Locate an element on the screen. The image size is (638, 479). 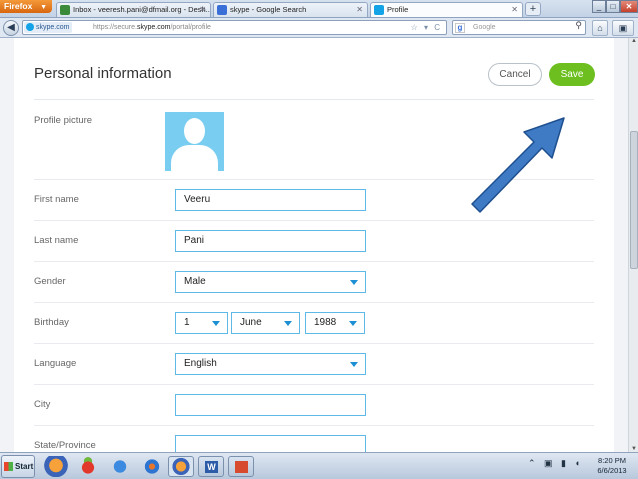
row-gender: Gender Male is located at coordinates (314, 282).